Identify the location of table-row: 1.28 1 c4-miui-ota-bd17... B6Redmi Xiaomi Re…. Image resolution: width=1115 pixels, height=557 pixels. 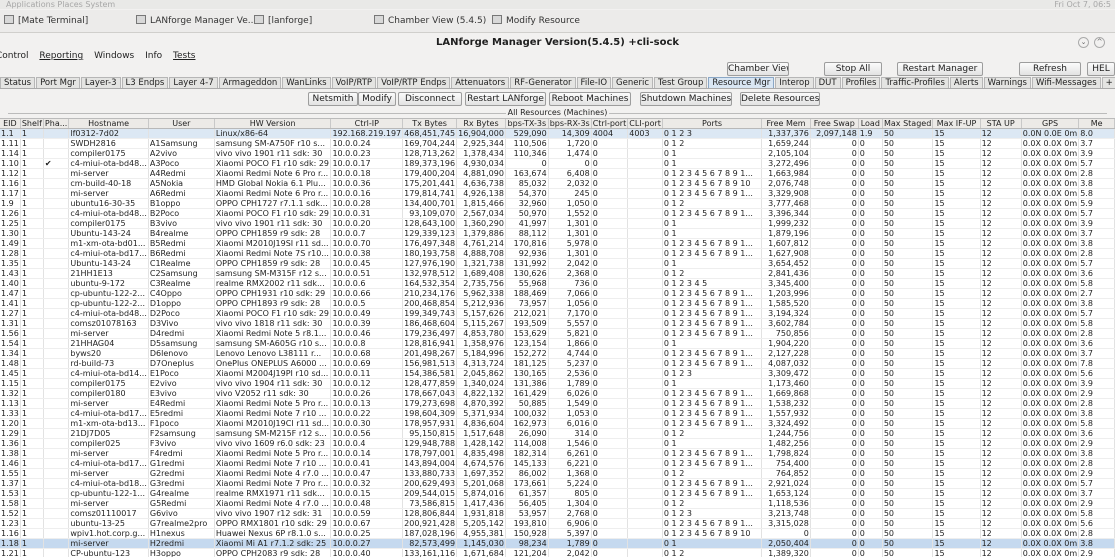
(557, 253).